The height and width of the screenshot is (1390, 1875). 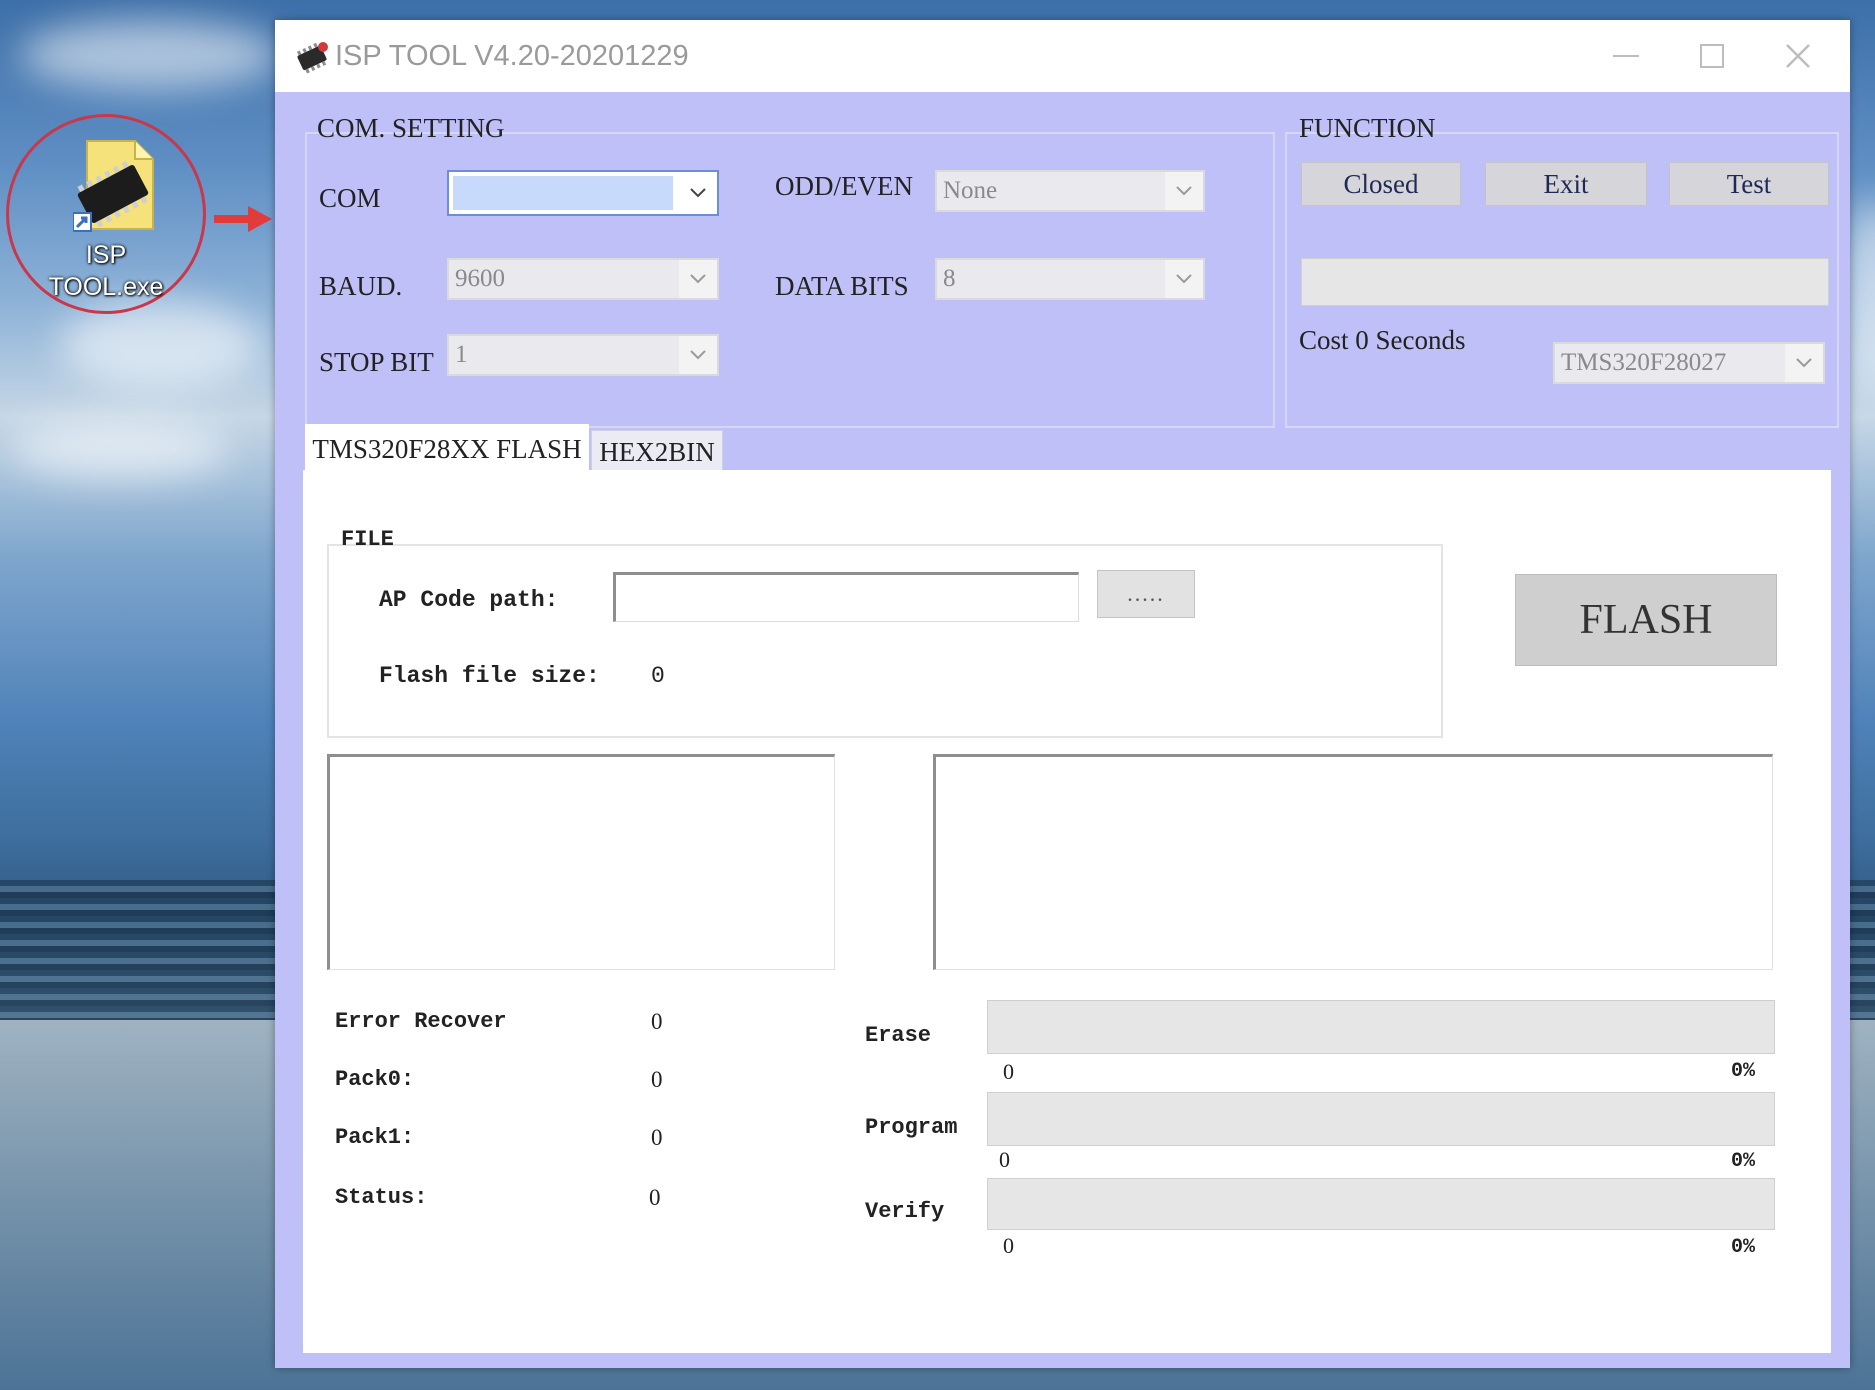 I want to click on tab-tms320f28xx-flash: TMS320F28XX FLASH, so click(x=447, y=449).